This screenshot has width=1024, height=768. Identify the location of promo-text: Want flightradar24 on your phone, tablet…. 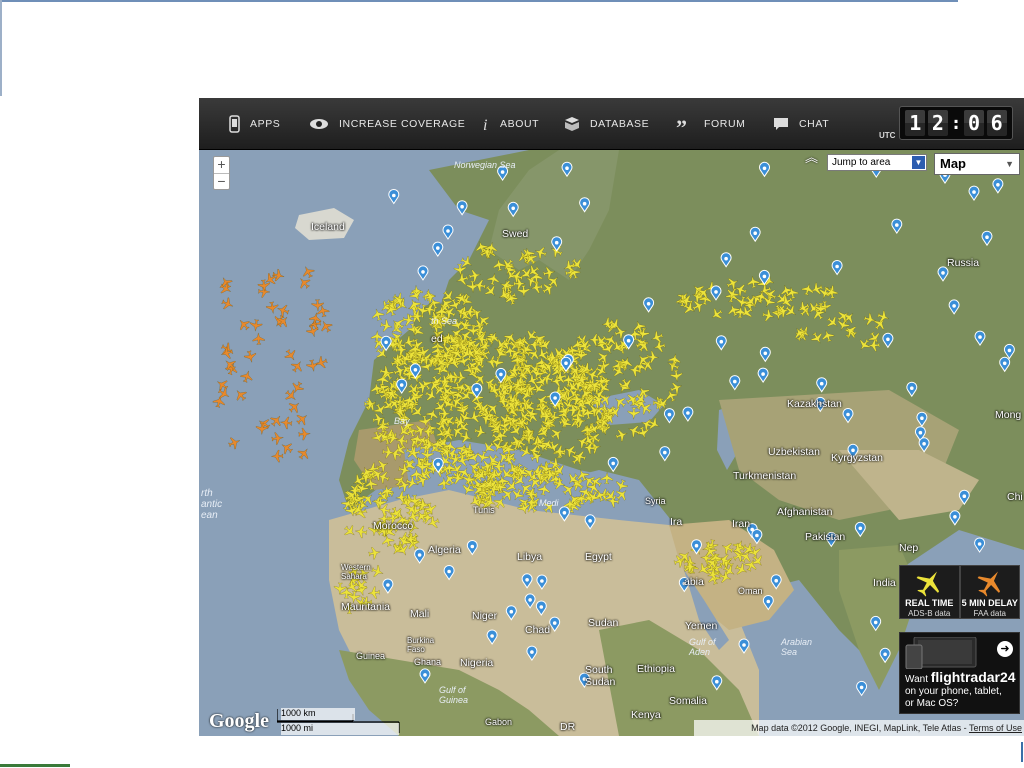
(960, 689).